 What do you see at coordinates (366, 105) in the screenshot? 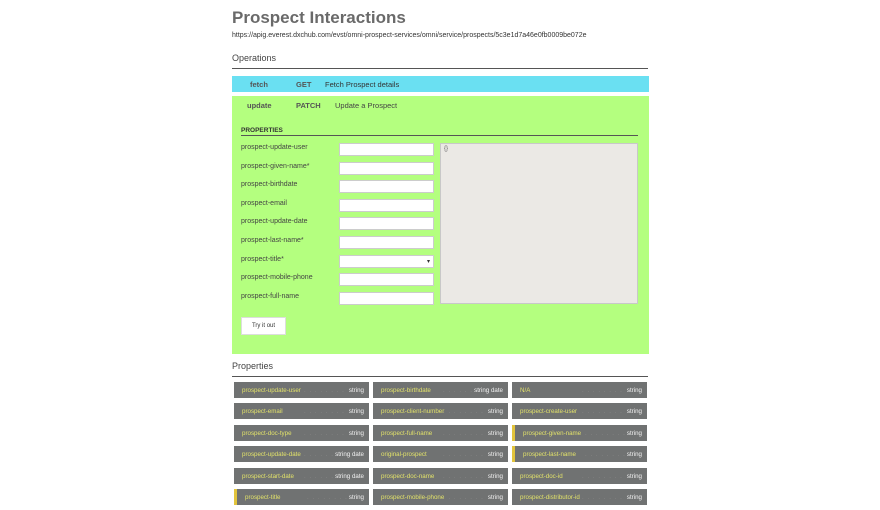
I see `operation-description: Update a Prospect` at bounding box center [366, 105].